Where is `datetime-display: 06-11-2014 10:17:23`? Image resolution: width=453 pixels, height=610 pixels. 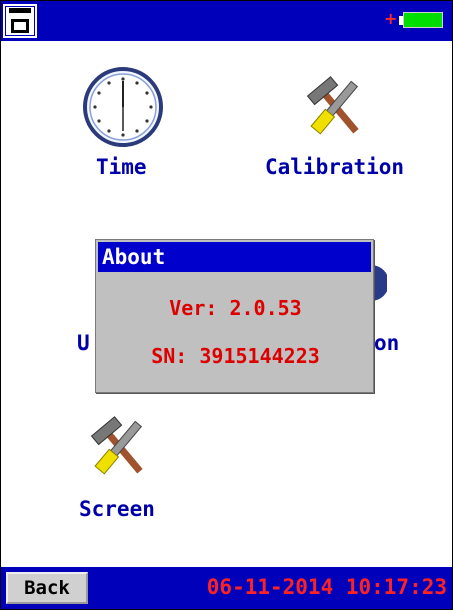 datetime-display: 06-11-2014 10:17:23 is located at coordinates (326, 587).